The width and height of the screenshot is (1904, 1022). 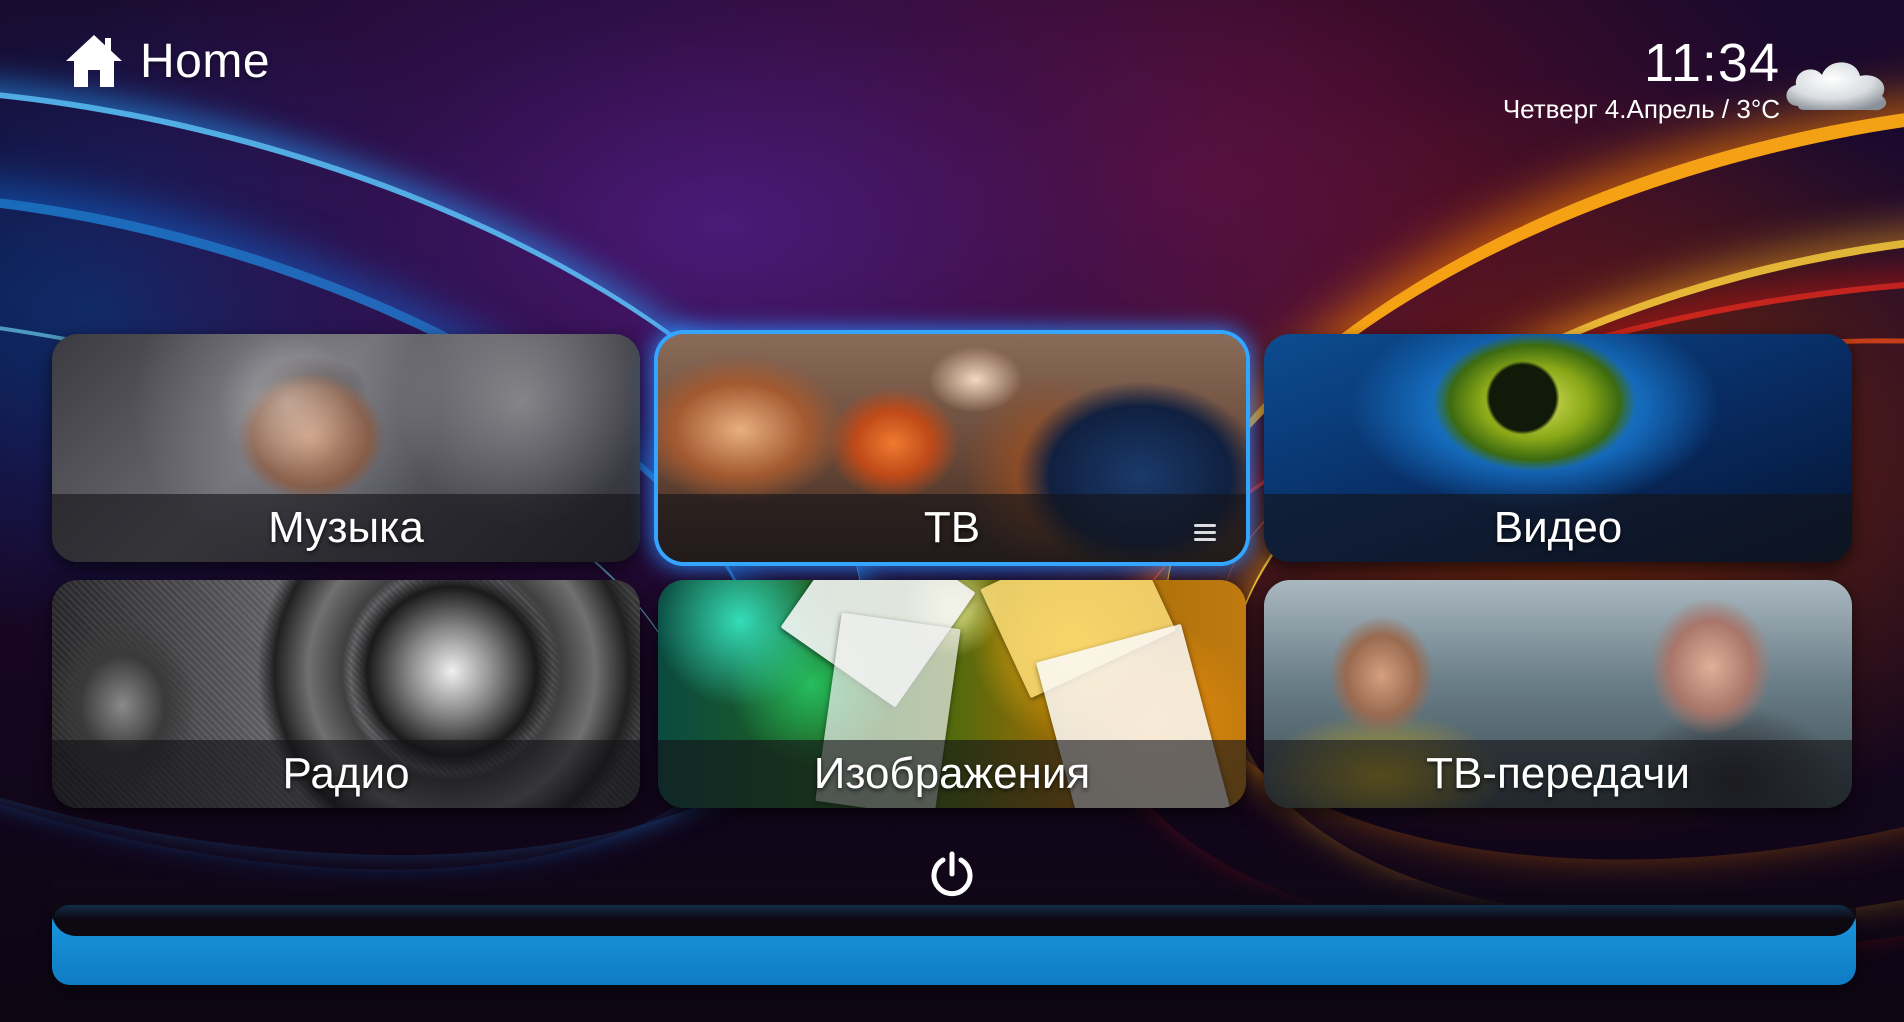 I want to click on home-header: Home, so click(x=167, y=61).